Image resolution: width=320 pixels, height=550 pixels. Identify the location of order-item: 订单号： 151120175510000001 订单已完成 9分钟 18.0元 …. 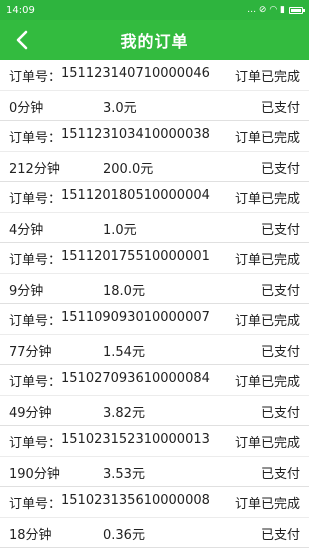
(154, 273).